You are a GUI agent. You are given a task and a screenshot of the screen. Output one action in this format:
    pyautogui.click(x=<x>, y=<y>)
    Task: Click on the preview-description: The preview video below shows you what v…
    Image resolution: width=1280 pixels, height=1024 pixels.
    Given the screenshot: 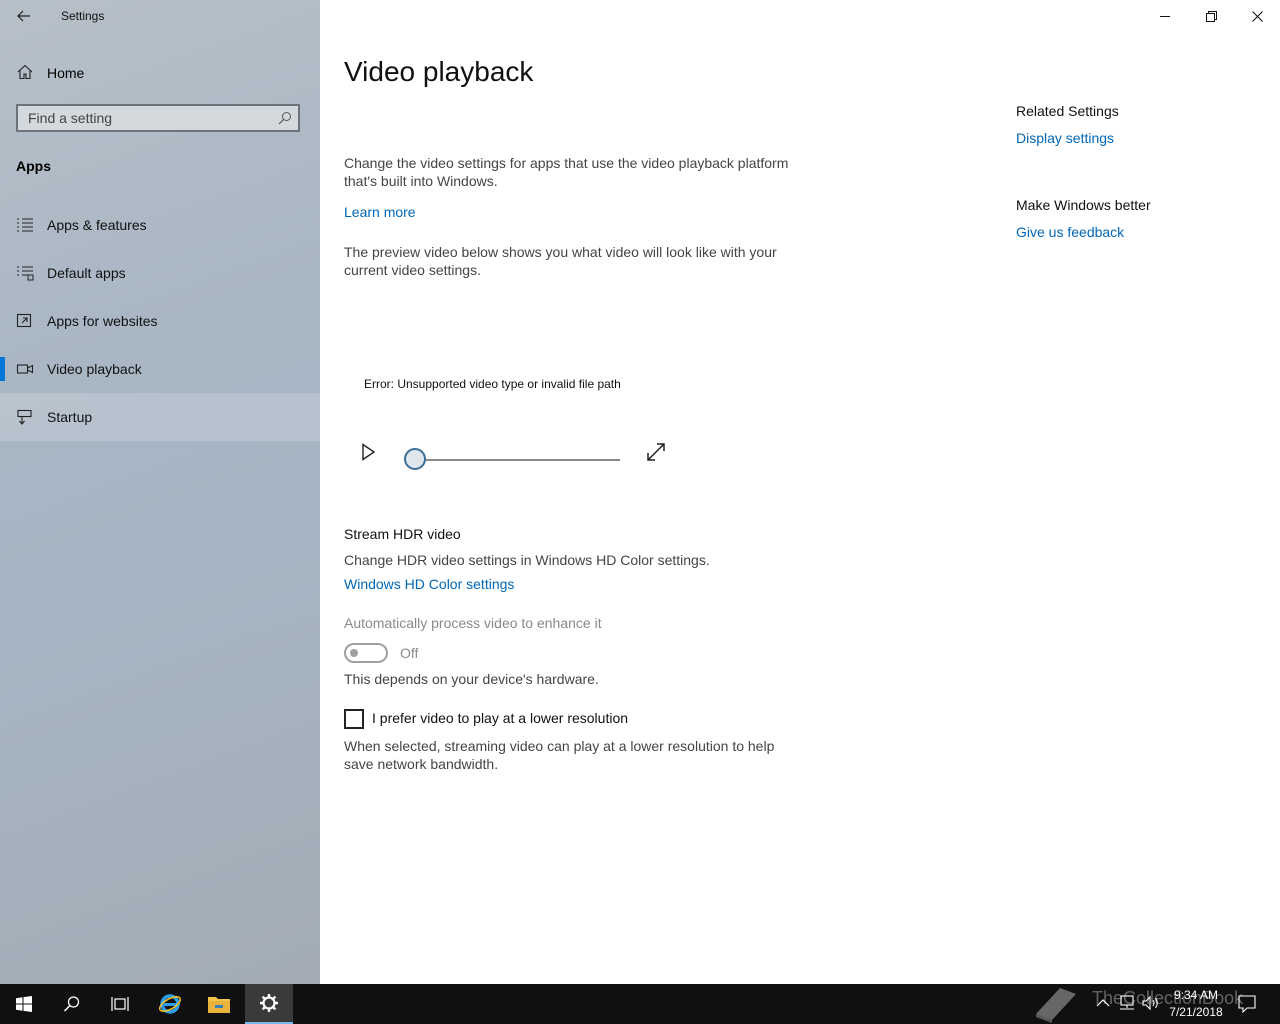 What is the action you would take?
    pyautogui.click(x=560, y=261)
    